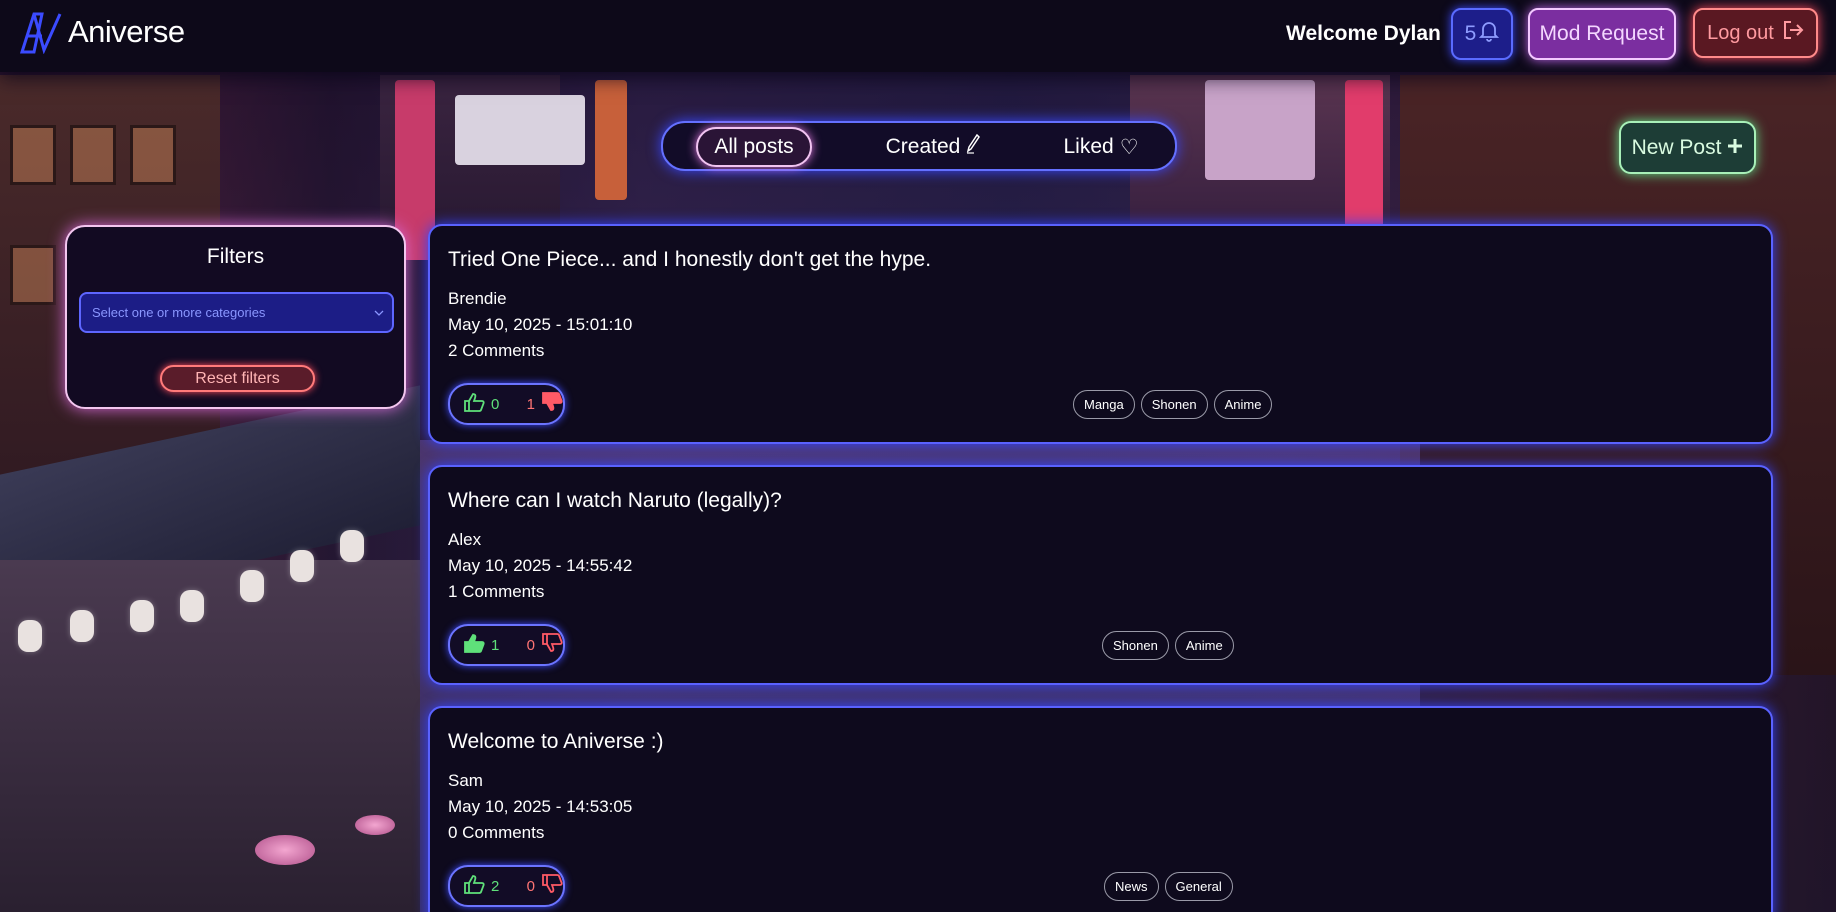  I want to click on tab-liked-label: Liked, so click(1088, 146).